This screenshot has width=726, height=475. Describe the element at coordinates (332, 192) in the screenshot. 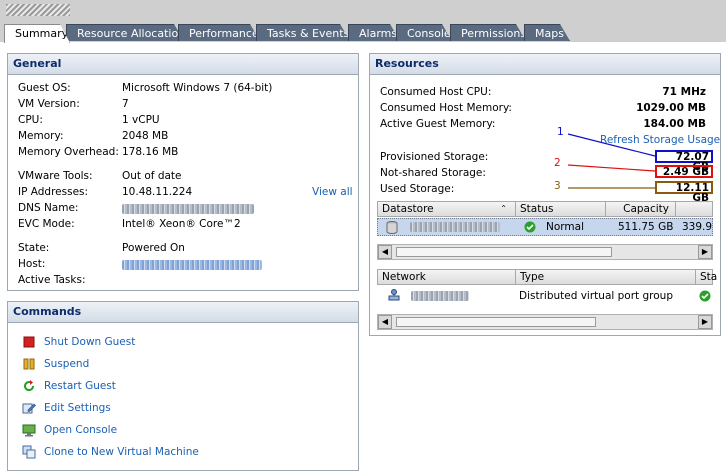

I see `view-all-link: View all` at that location.